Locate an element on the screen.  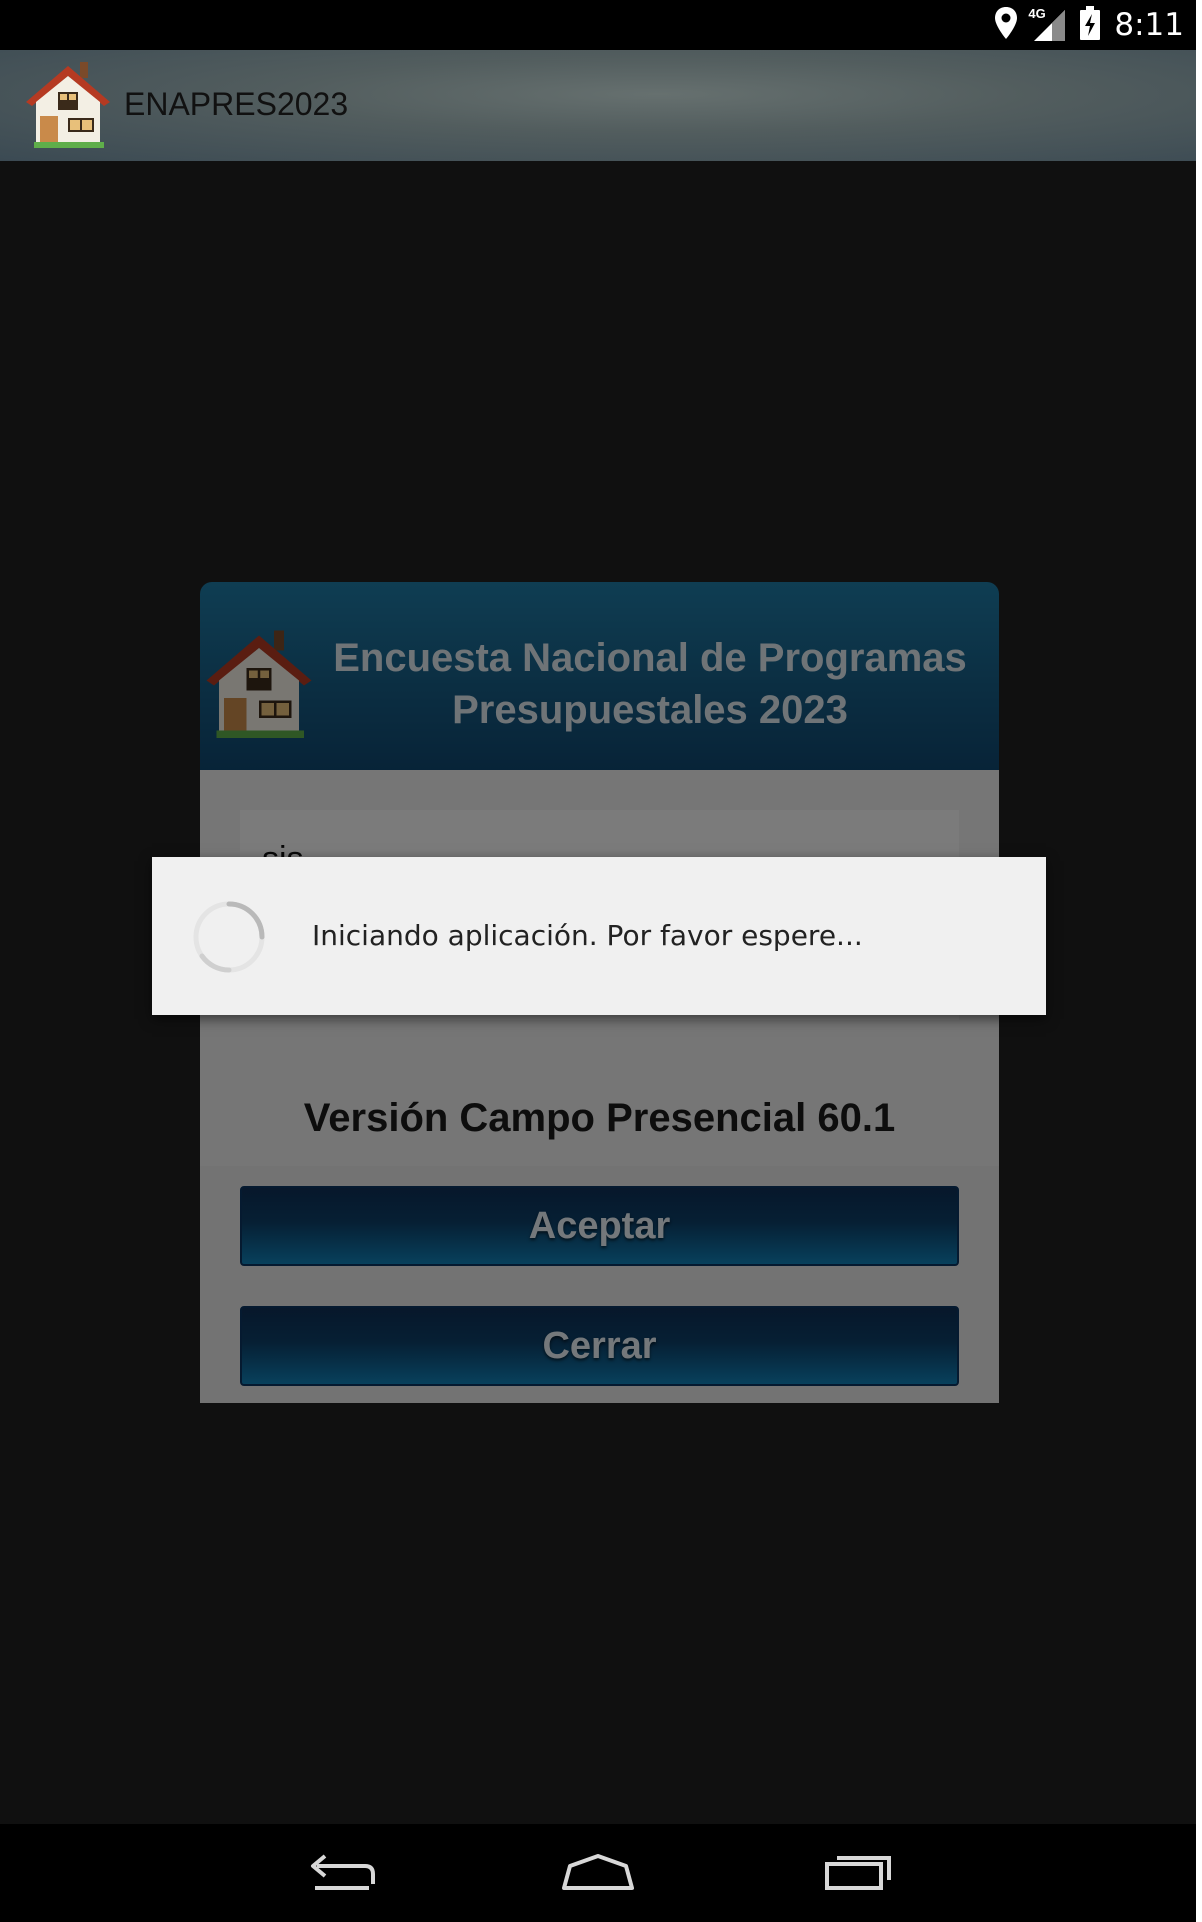
navigation-bar is located at coordinates (598, 1873).